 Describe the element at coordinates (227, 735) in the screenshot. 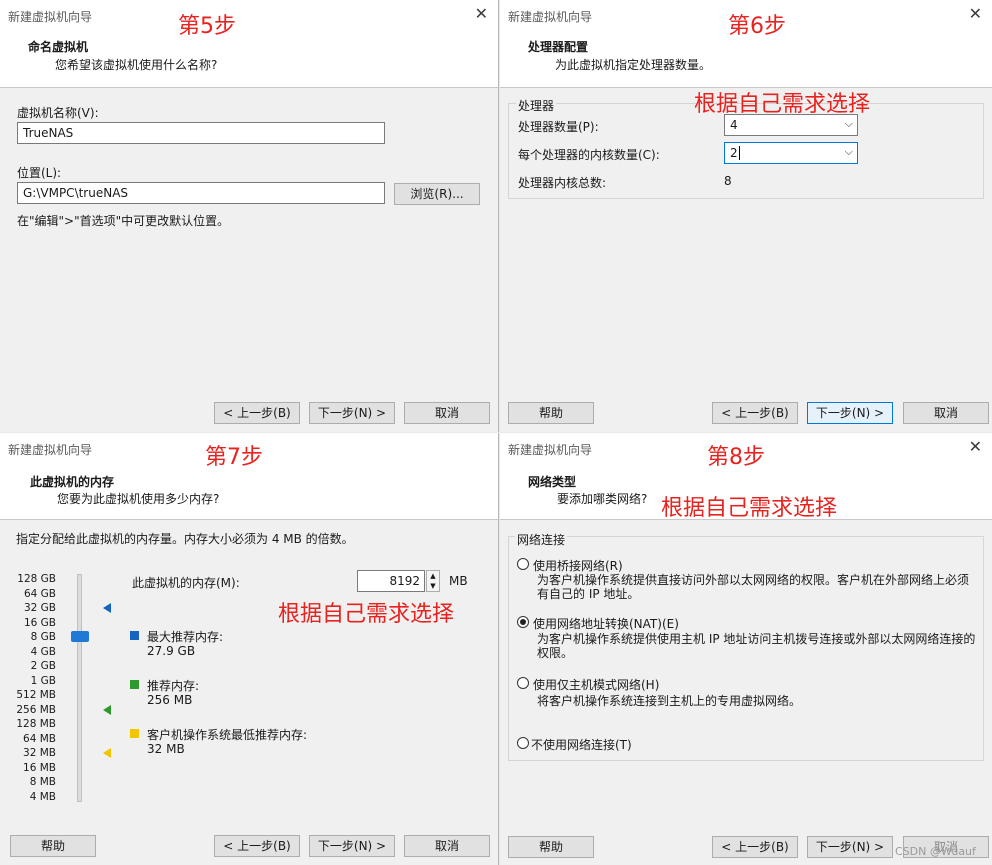

I see `min-recommended-label: 客户机操作系统最低推荐内存:` at that location.